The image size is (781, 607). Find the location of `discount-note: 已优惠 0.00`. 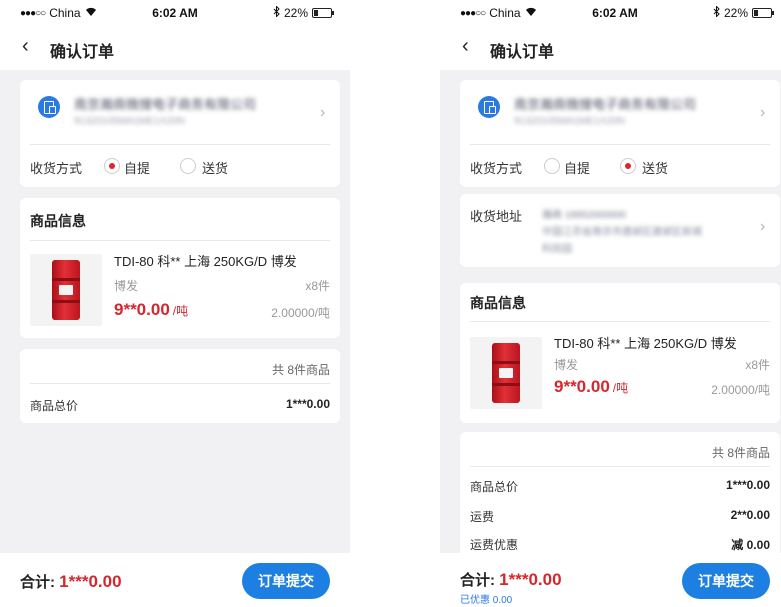

discount-note: 已优惠 0.00 is located at coordinates (486, 600).